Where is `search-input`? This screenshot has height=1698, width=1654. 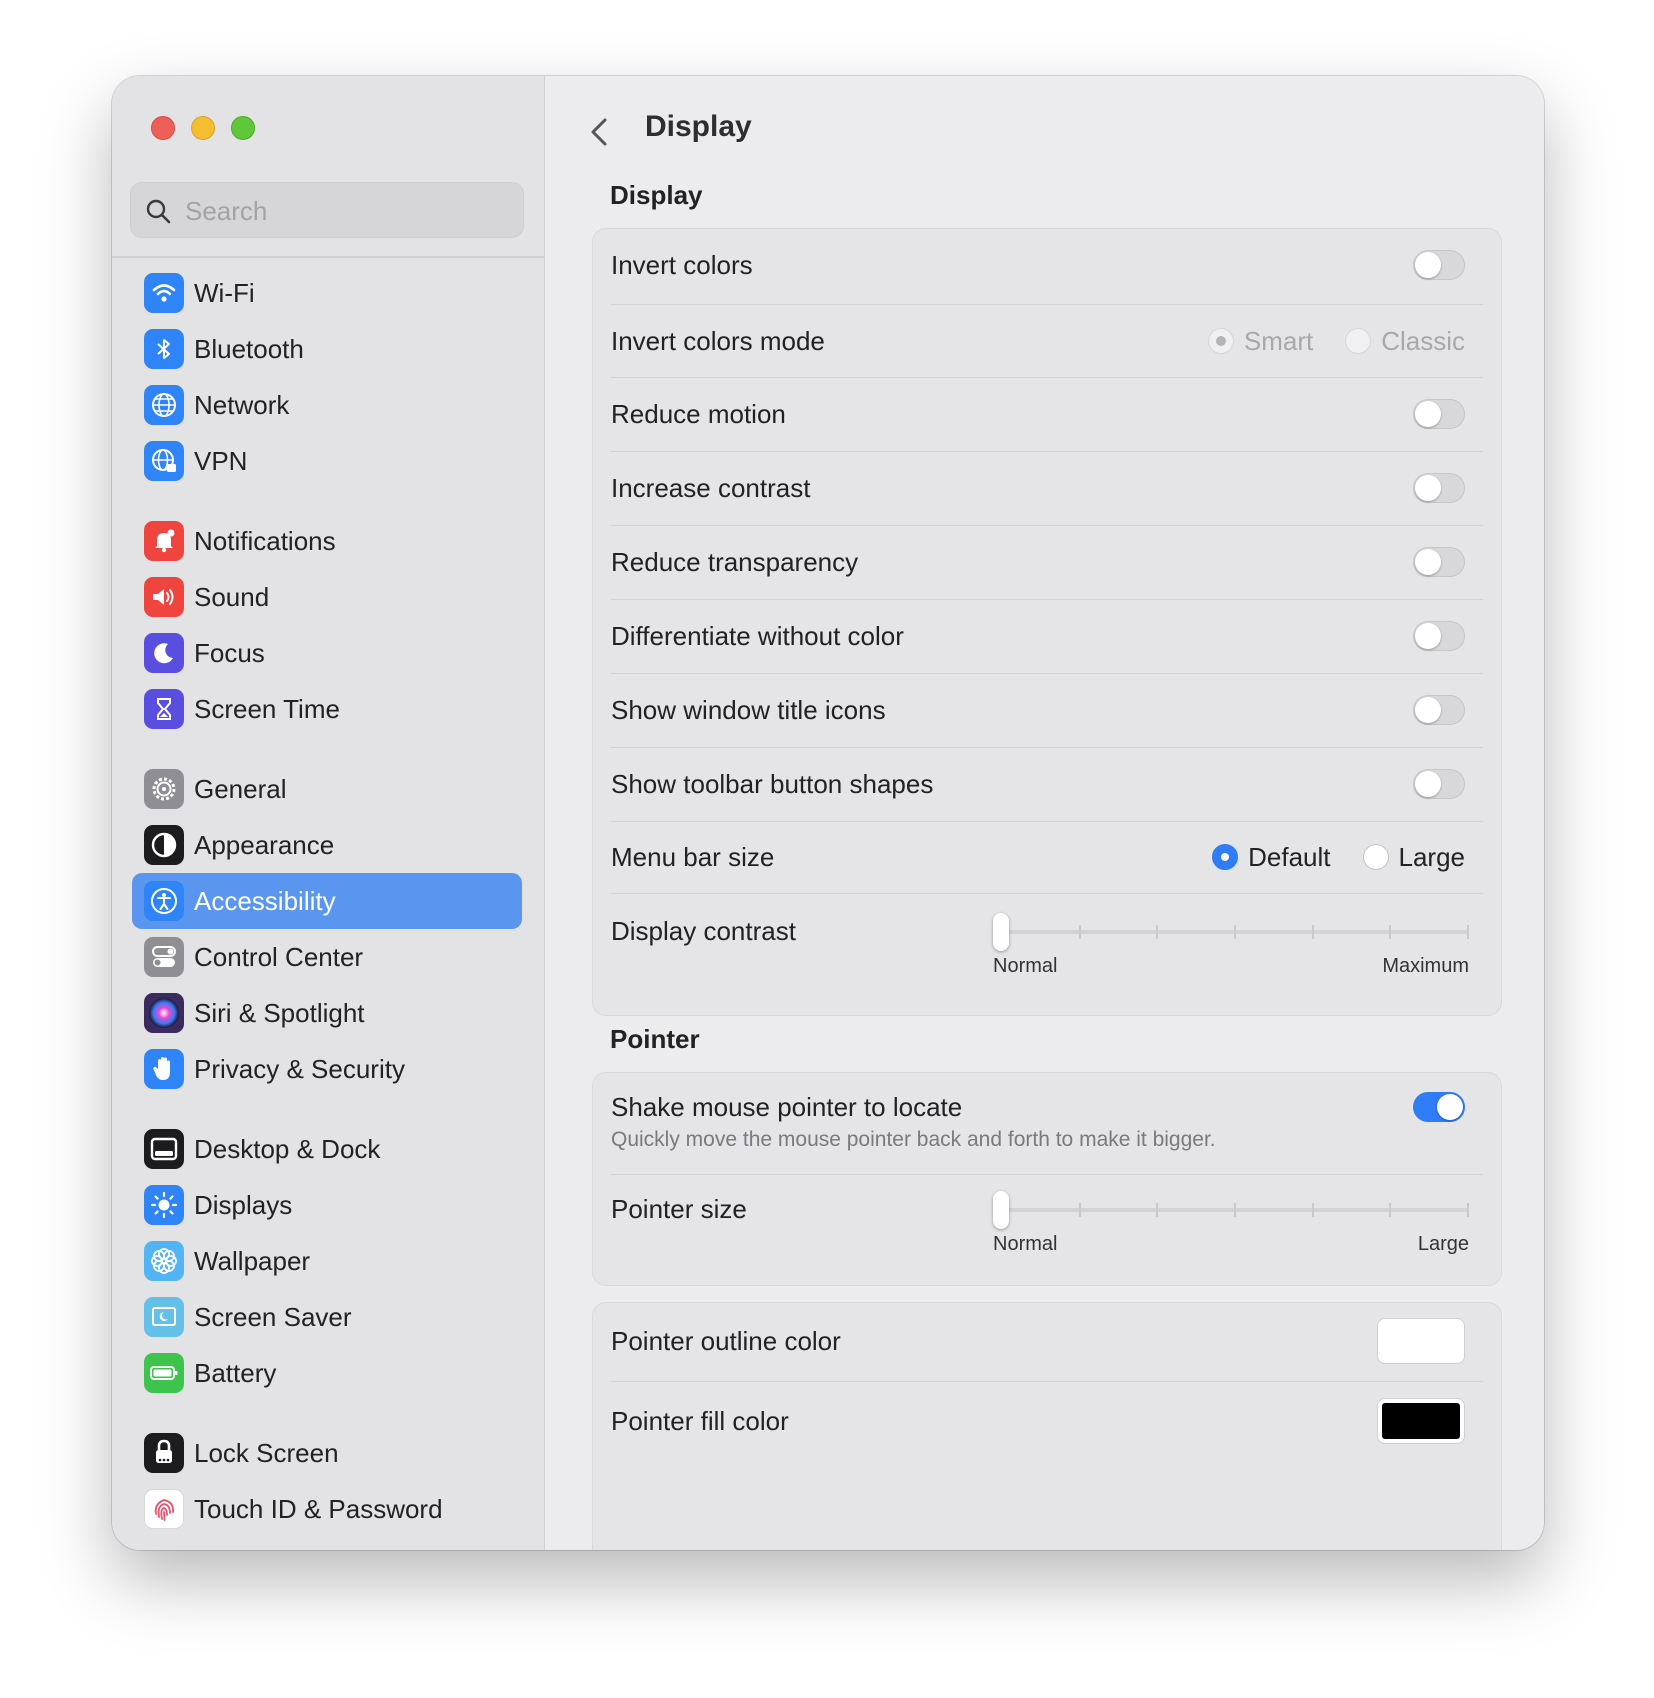
search-input is located at coordinates (345, 211).